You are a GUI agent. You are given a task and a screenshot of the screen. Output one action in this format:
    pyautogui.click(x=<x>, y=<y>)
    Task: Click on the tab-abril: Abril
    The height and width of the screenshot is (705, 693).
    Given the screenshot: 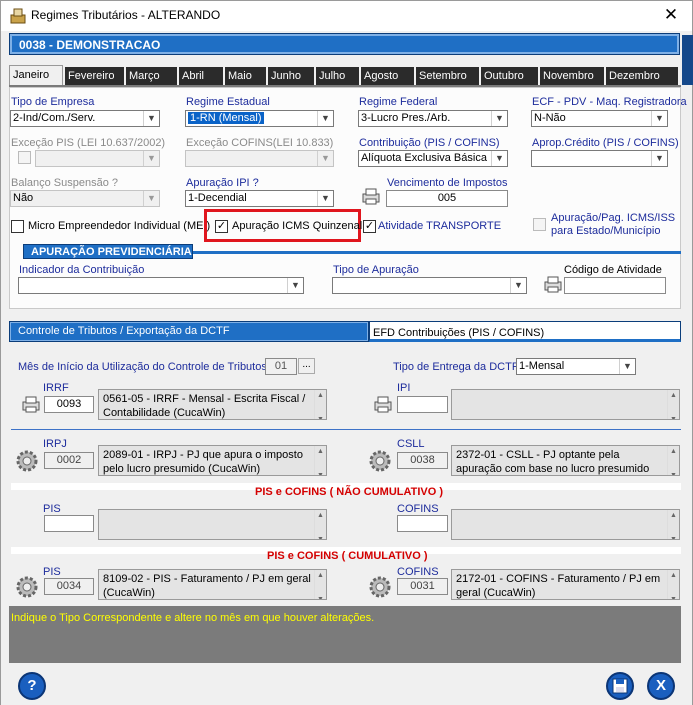 What is the action you would take?
    pyautogui.click(x=202, y=76)
    